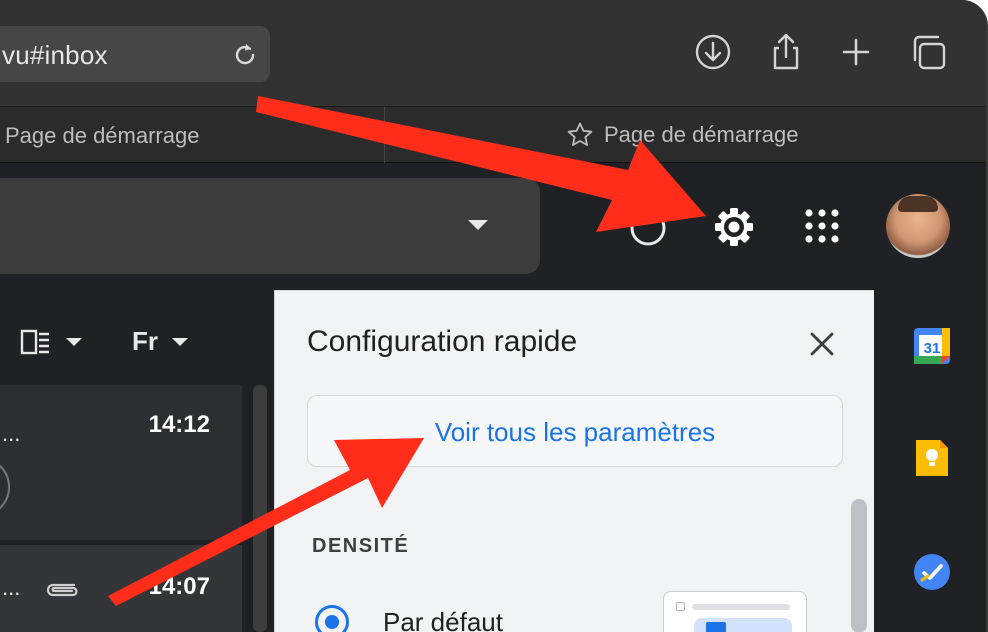 This screenshot has height=632, width=988. What do you see at coordinates (713, 52) in the screenshot?
I see `download-icon` at bounding box center [713, 52].